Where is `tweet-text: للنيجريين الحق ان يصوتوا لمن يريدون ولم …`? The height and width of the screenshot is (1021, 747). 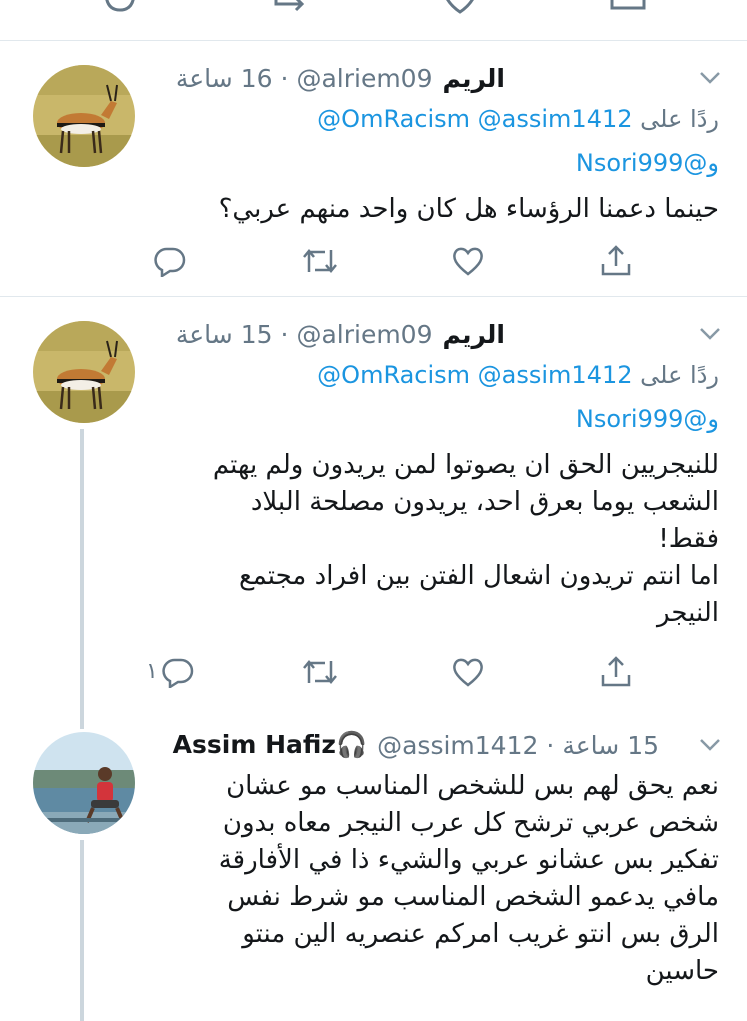
tweet-text: للنيجريين الحق ان يصوتوا لمن يريدون ولم … is located at coordinates (465, 539).